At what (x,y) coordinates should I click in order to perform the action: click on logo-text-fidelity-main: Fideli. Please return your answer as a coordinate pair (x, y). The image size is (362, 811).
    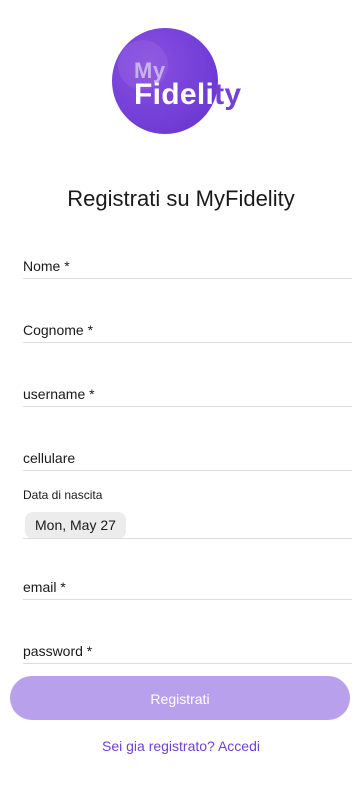
    Looking at the image, I should click on (174, 94).